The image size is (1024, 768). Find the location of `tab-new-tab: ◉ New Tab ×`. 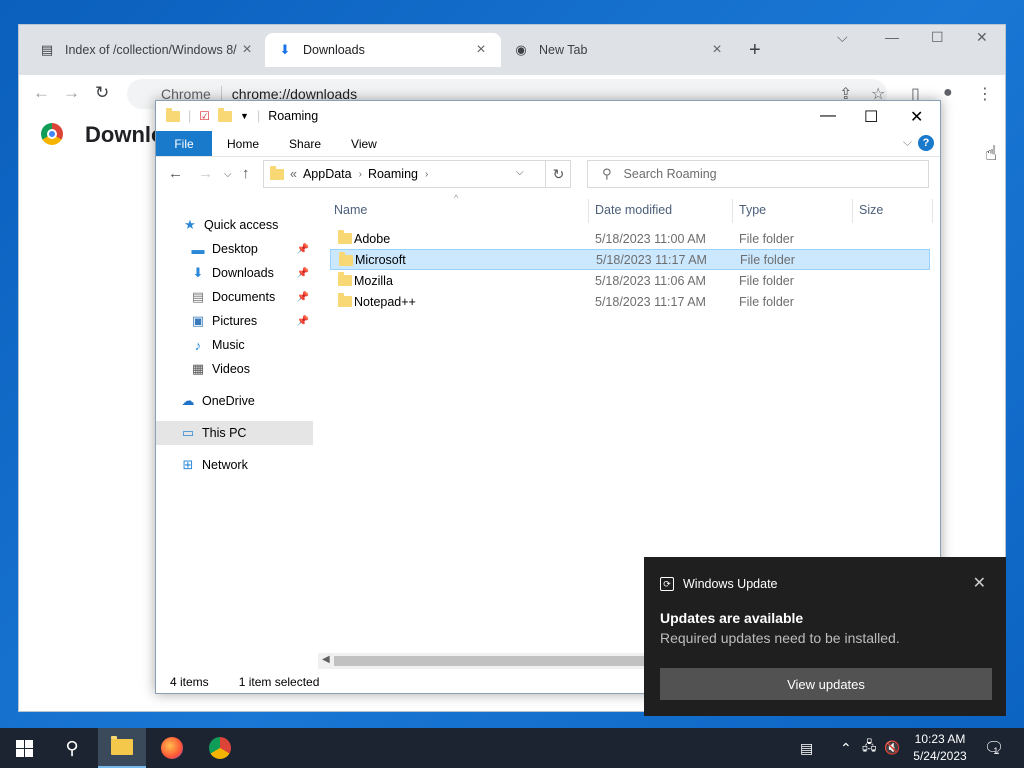

tab-new-tab: ◉ New Tab × is located at coordinates (619, 50).